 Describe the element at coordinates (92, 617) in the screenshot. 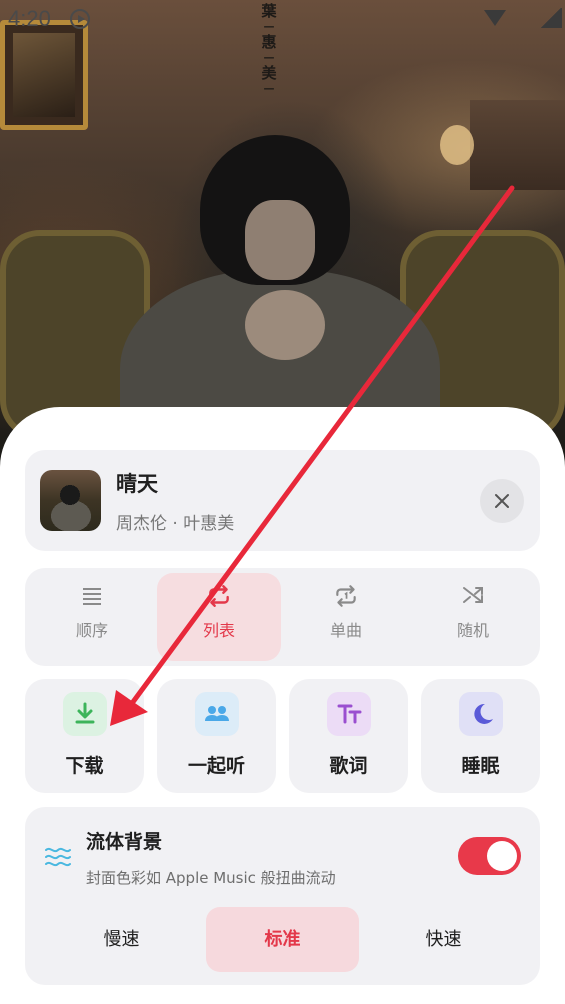

I see `mode-sequential: 顺序` at that location.